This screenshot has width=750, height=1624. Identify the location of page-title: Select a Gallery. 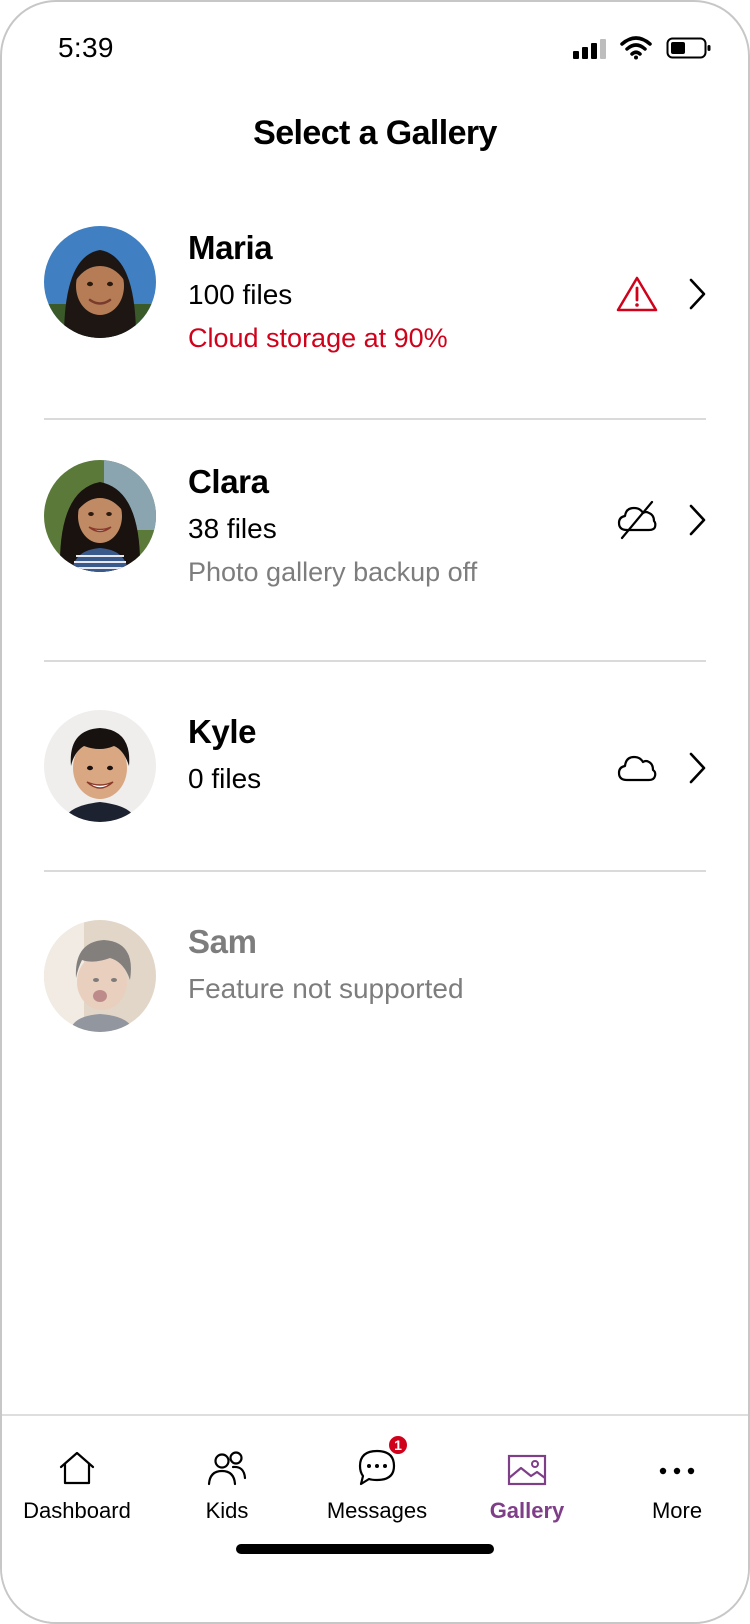
(375, 133).